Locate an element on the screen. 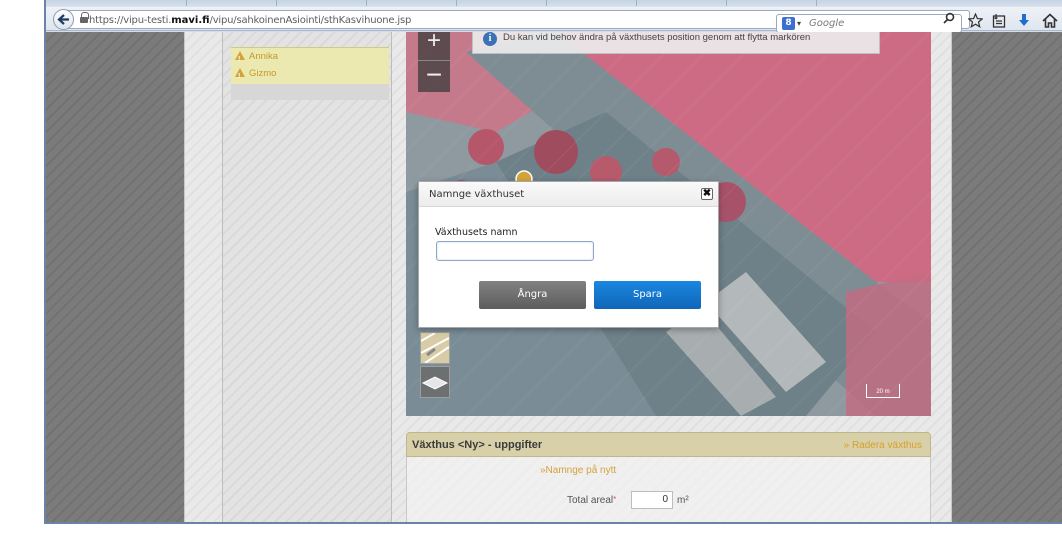 The image size is (1062, 557). search-engine-icon: 8 is located at coordinates (788, 23).